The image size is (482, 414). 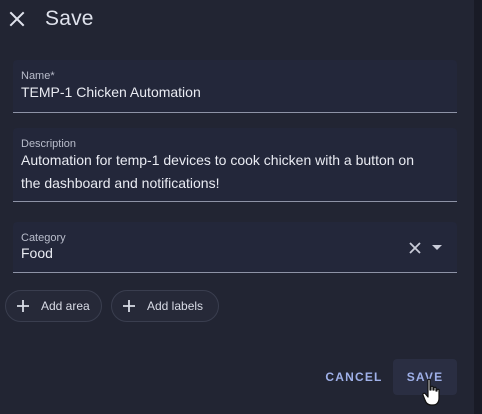 I want to click on clear-icon, so click(x=415, y=248).